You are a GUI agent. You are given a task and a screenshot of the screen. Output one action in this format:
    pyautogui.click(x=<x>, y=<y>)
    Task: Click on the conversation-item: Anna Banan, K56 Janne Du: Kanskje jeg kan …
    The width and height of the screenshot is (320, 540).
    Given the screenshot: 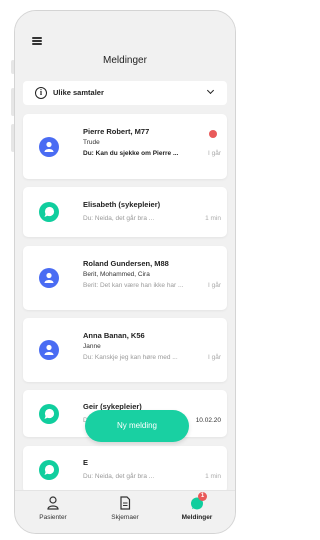 What is the action you would take?
    pyautogui.click(x=125, y=350)
    